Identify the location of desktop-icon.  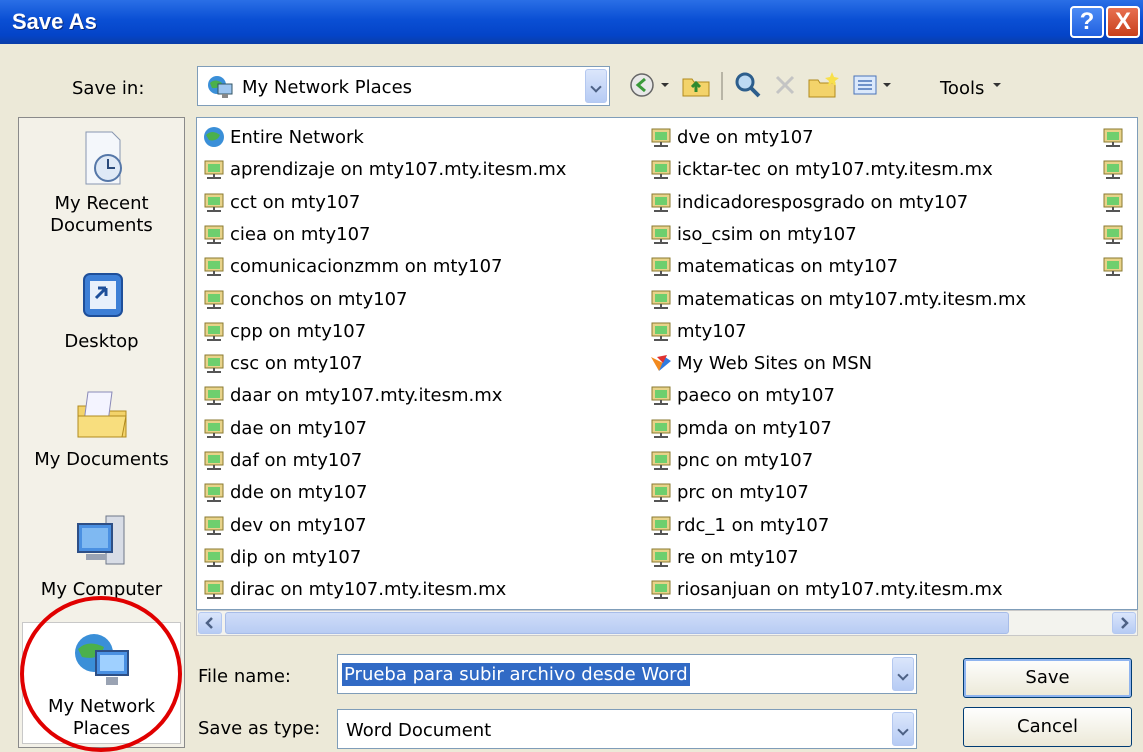
(102, 295).